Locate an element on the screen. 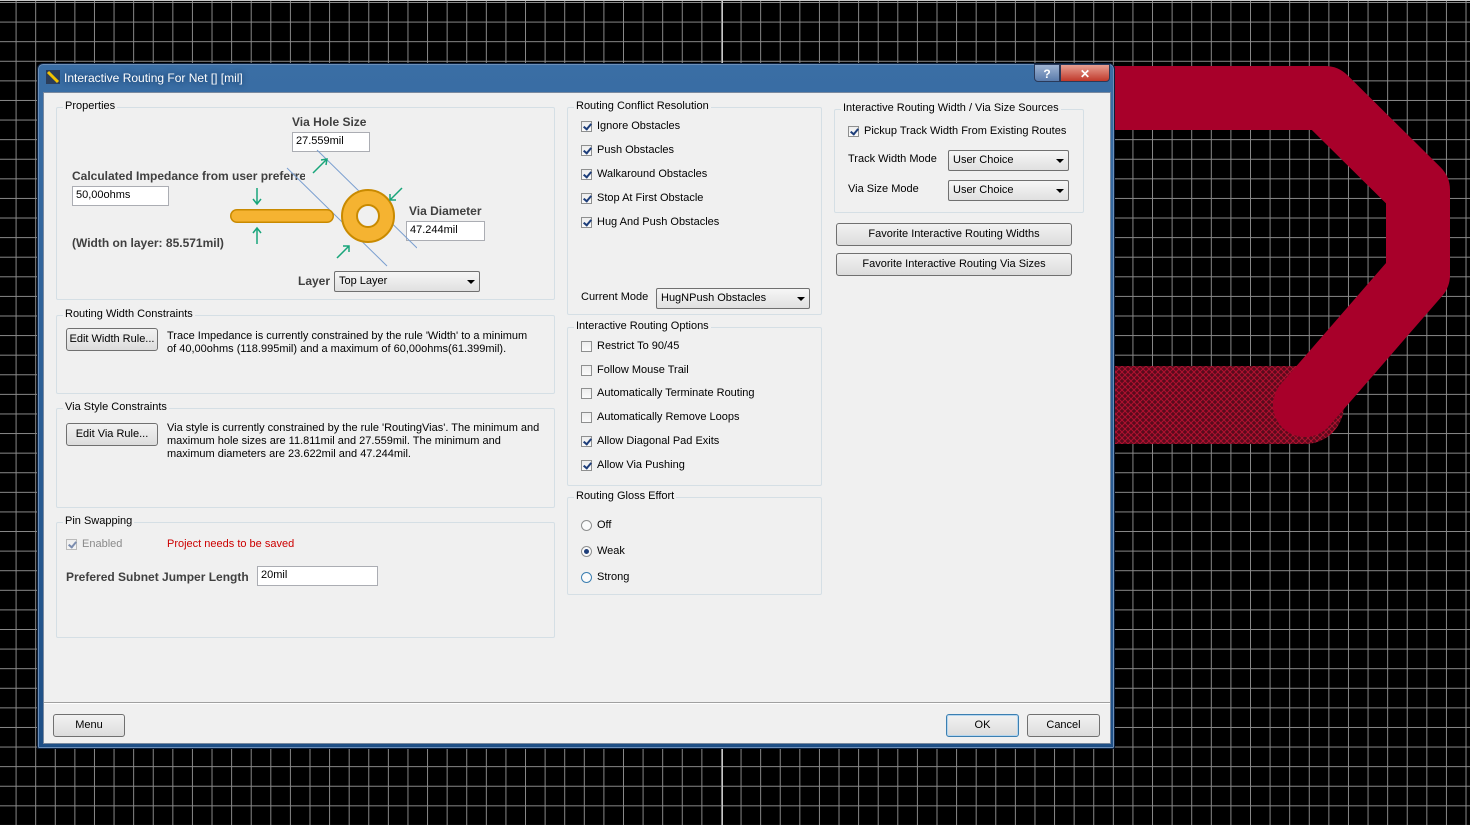 The width and height of the screenshot is (1470, 825). allow-via-pushing-checkbox: Allow Via Pushing is located at coordinates (633, 467).